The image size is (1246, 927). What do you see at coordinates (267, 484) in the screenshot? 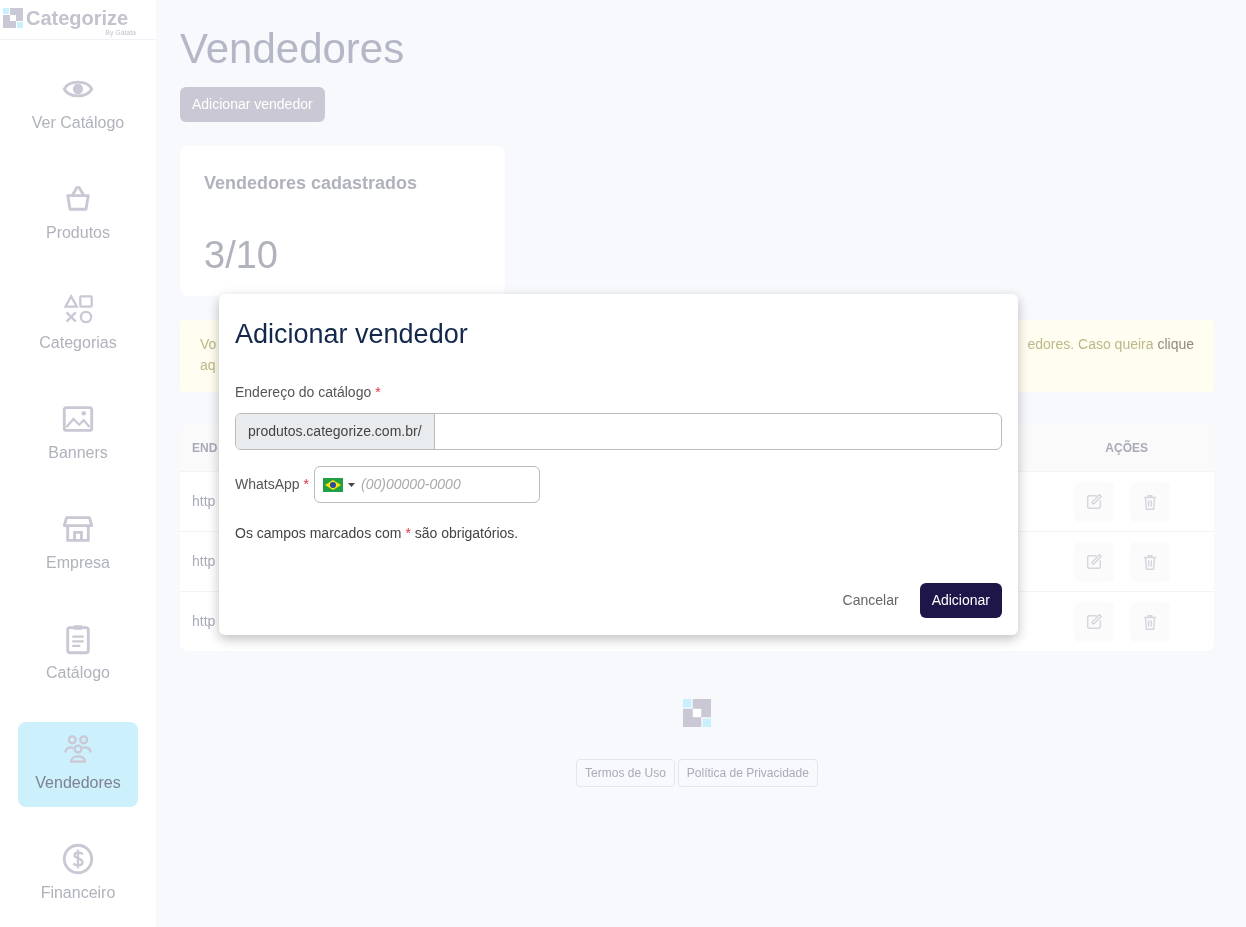
I see `field-label: WhatsApp` at bounding box center [267, 484].